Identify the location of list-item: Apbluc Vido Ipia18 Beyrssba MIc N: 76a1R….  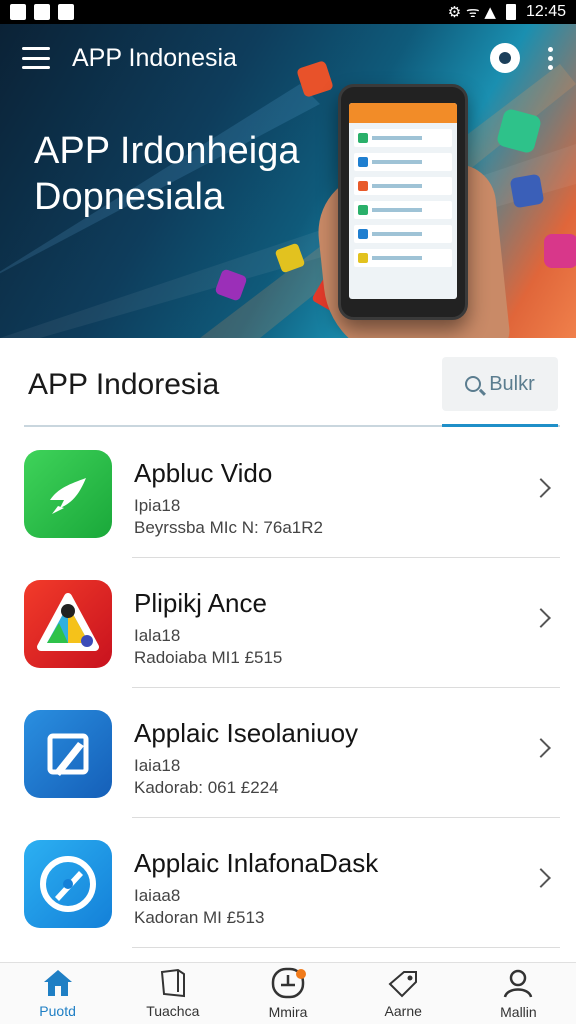
(288, 493).